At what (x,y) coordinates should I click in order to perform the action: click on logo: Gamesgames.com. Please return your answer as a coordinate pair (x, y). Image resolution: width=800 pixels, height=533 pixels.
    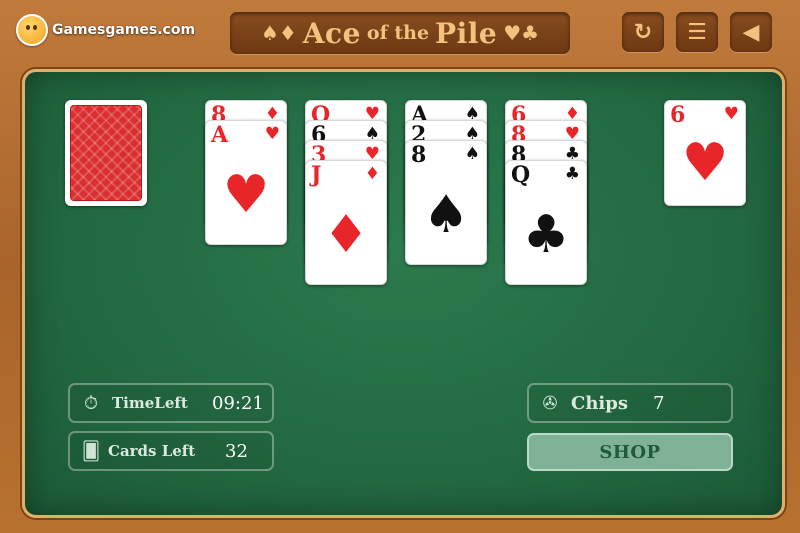
    Looking at the image, I should click on (105, 30).